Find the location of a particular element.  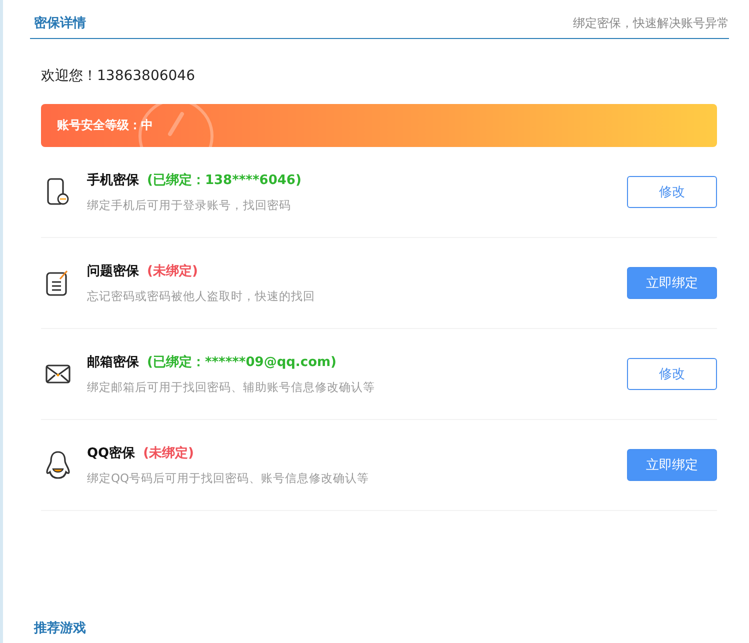

section-title: 密保详情 is located at coordinates (60, 23).